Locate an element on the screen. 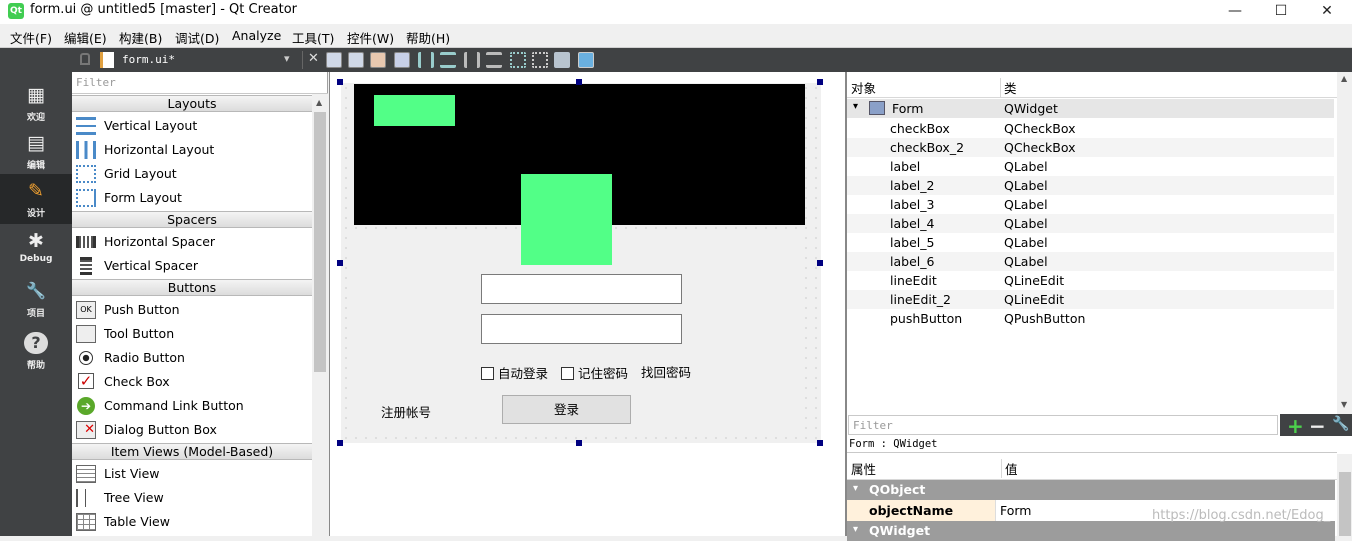 The height and width of the screenshot is (541, 1352). tree-row: label_3 QLabel is located at coordinates (1090, 204).